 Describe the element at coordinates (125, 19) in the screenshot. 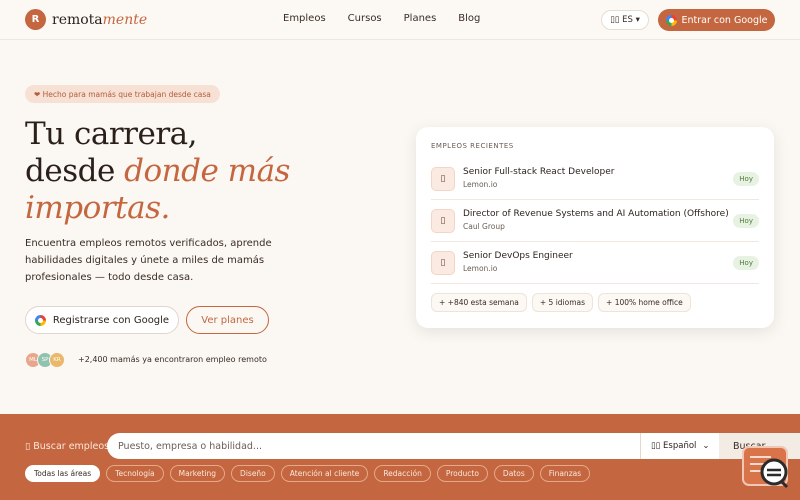

I see `logo-text-accent: mente` at that location.